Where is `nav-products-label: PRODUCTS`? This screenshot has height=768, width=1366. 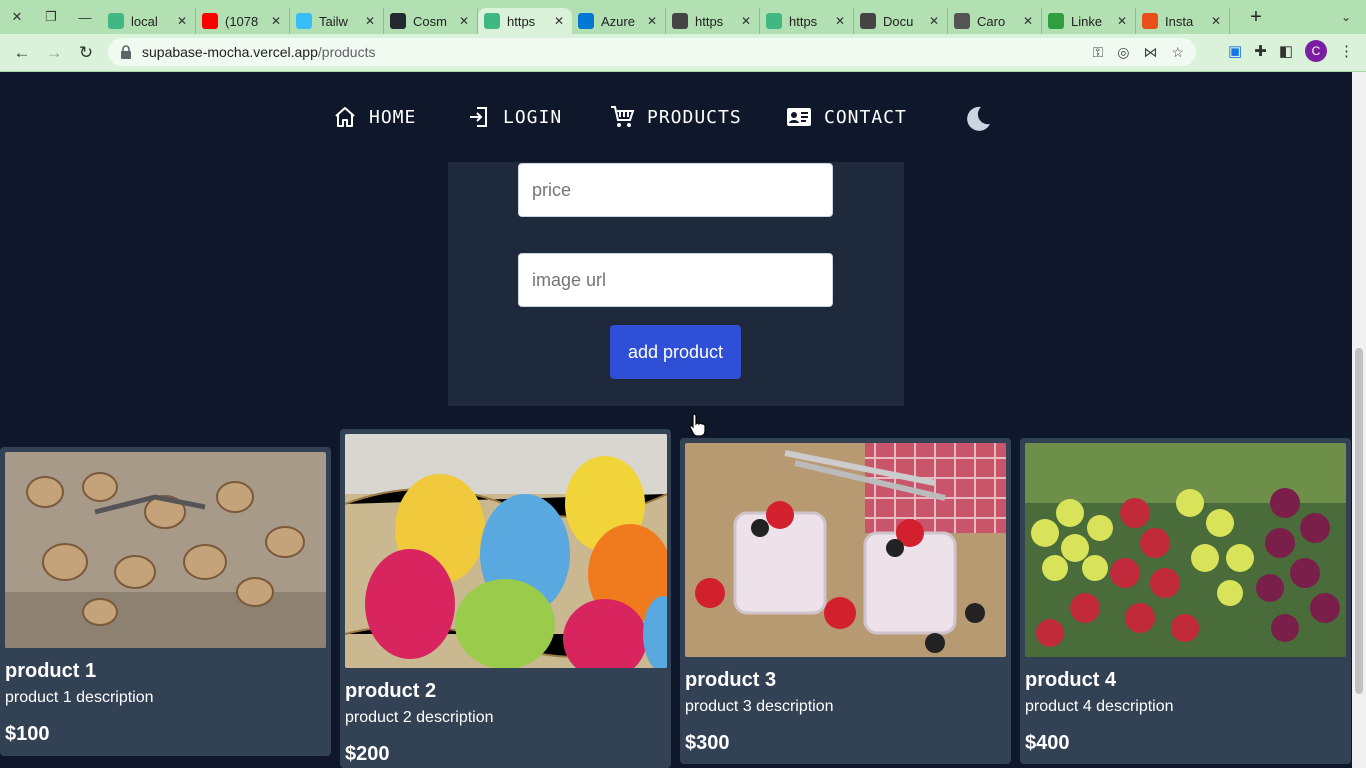 nav-products-label: PRODUCTS is located at coordinates (694, 117).